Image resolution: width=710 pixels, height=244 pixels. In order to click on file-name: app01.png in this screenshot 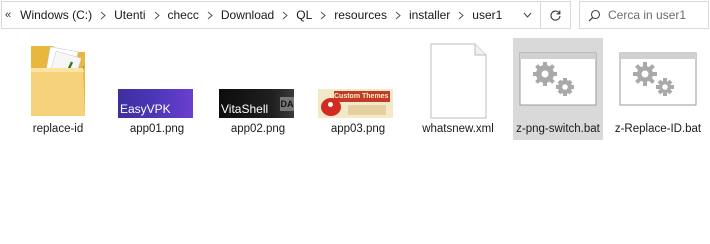, I will do `click(157, 129)`.